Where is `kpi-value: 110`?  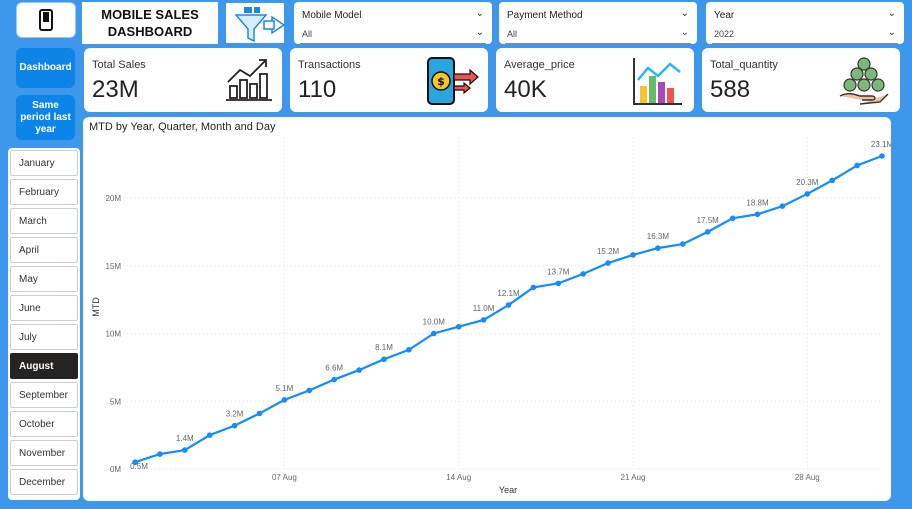
kpi-value: 110 is located at coordinates (317, 89).